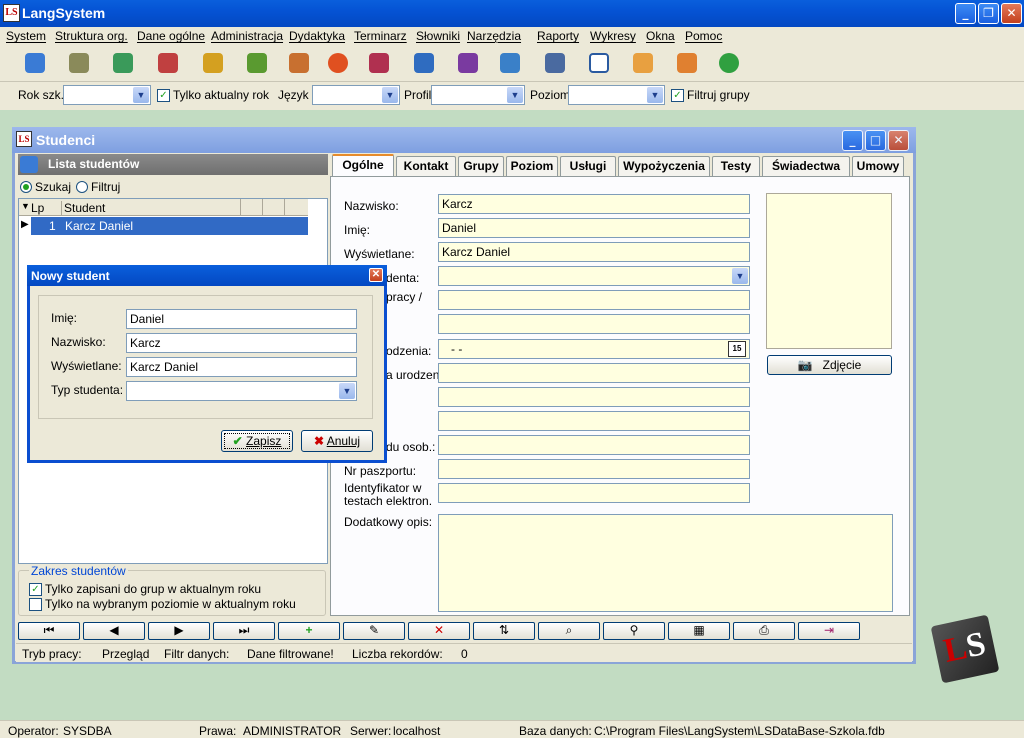 The width and height of the screenshot is (1024, 738). Describe the element at coordinates (764, 631) in the screenshot. I see `print-button: ⎙` at that location.